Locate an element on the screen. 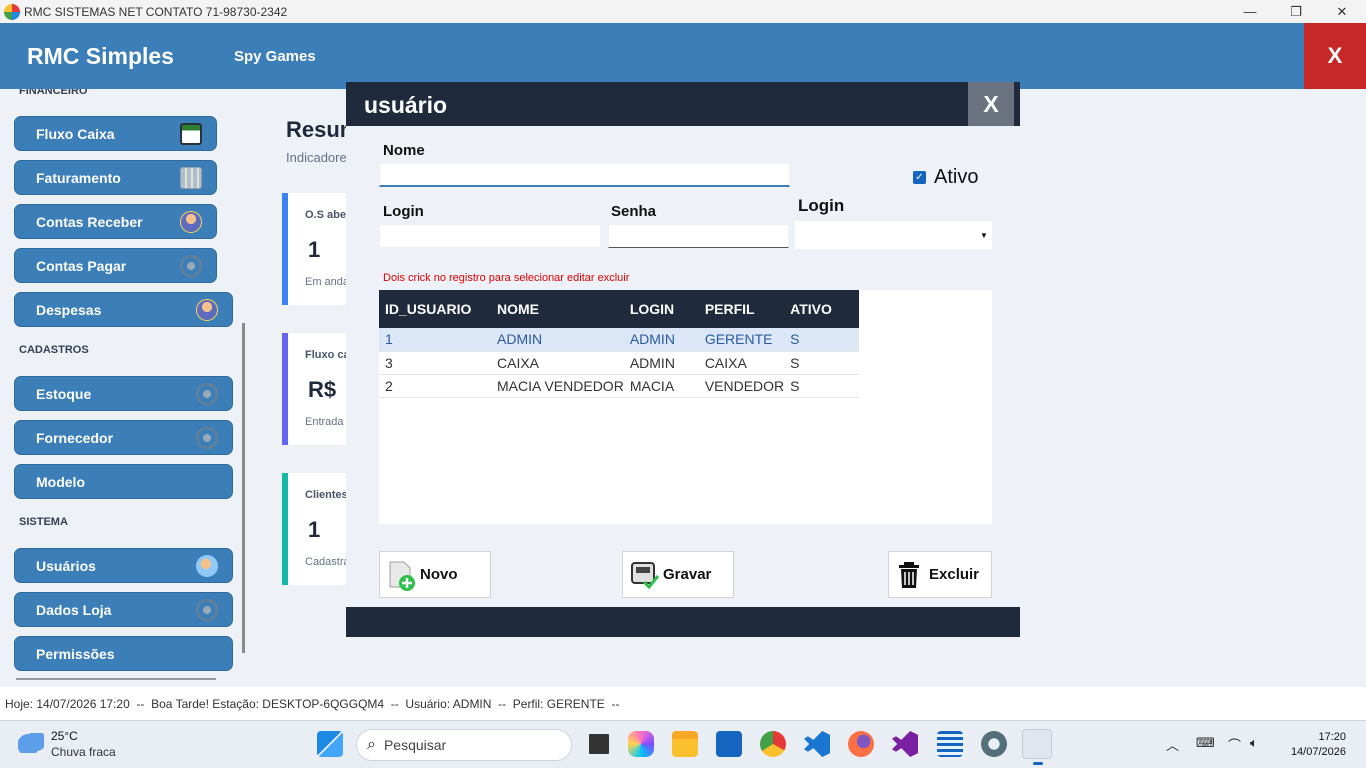  chrome-icon is located at coordinates (773, 744).